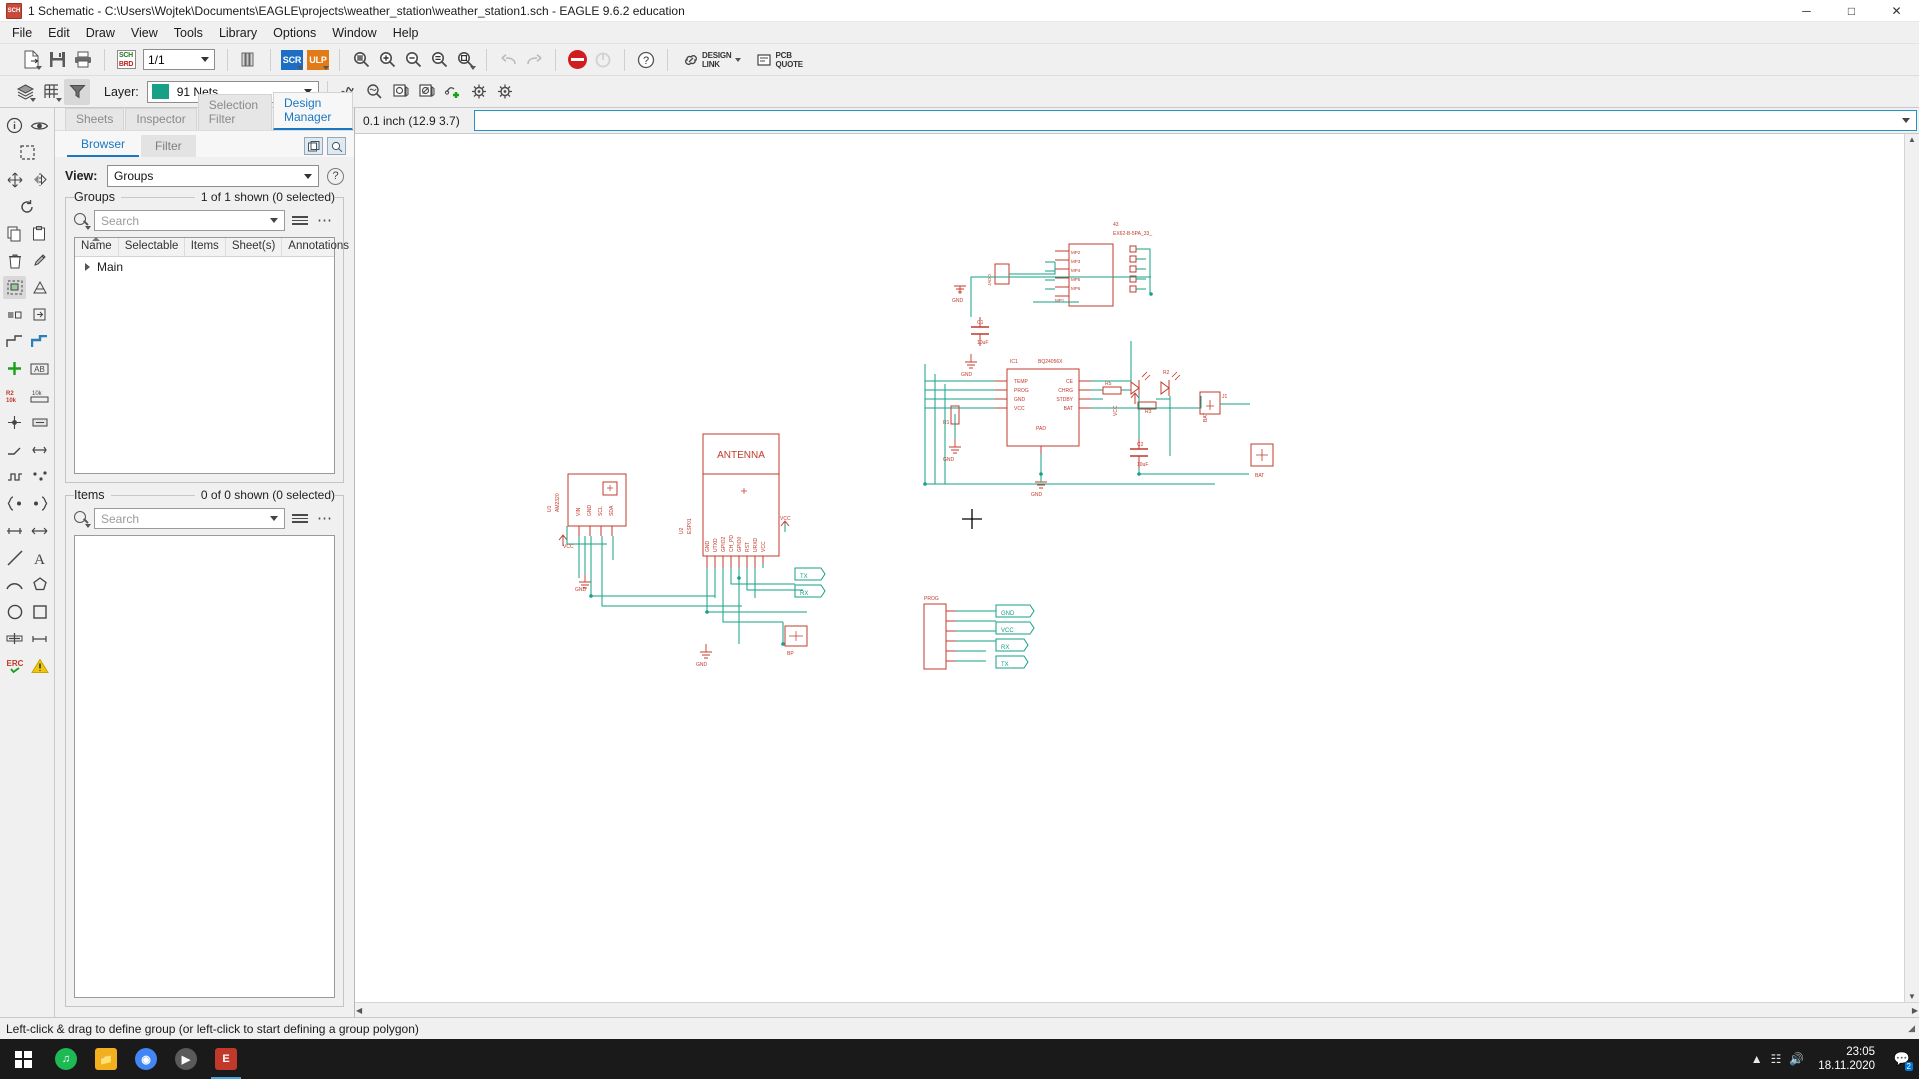  What do you see at coordinates (186, 1059) in the screenshot?
I see `taskbar-app-media-player: ▶` at bounding box center [186, 1059].